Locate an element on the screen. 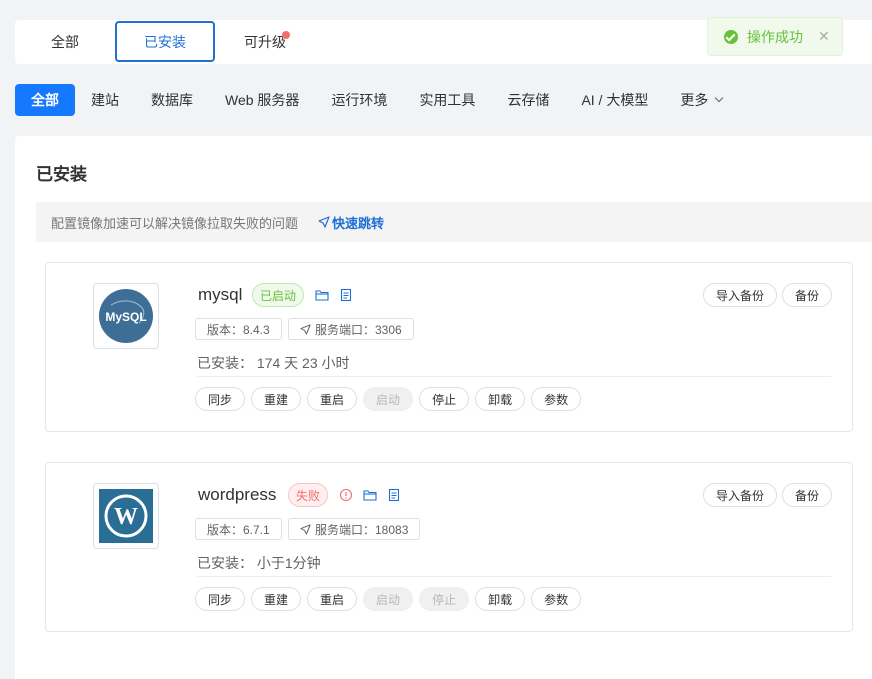 The width and height of the screenshot is (872, 679). category-database: 数据库 is located at coordinates (172, 100).